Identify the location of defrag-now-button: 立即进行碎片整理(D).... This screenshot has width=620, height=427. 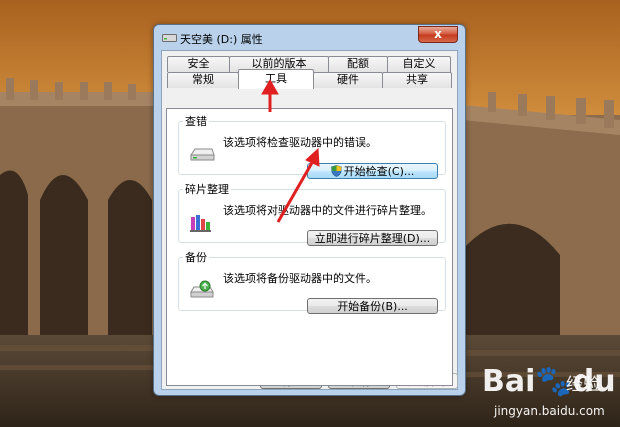
(372, 238).